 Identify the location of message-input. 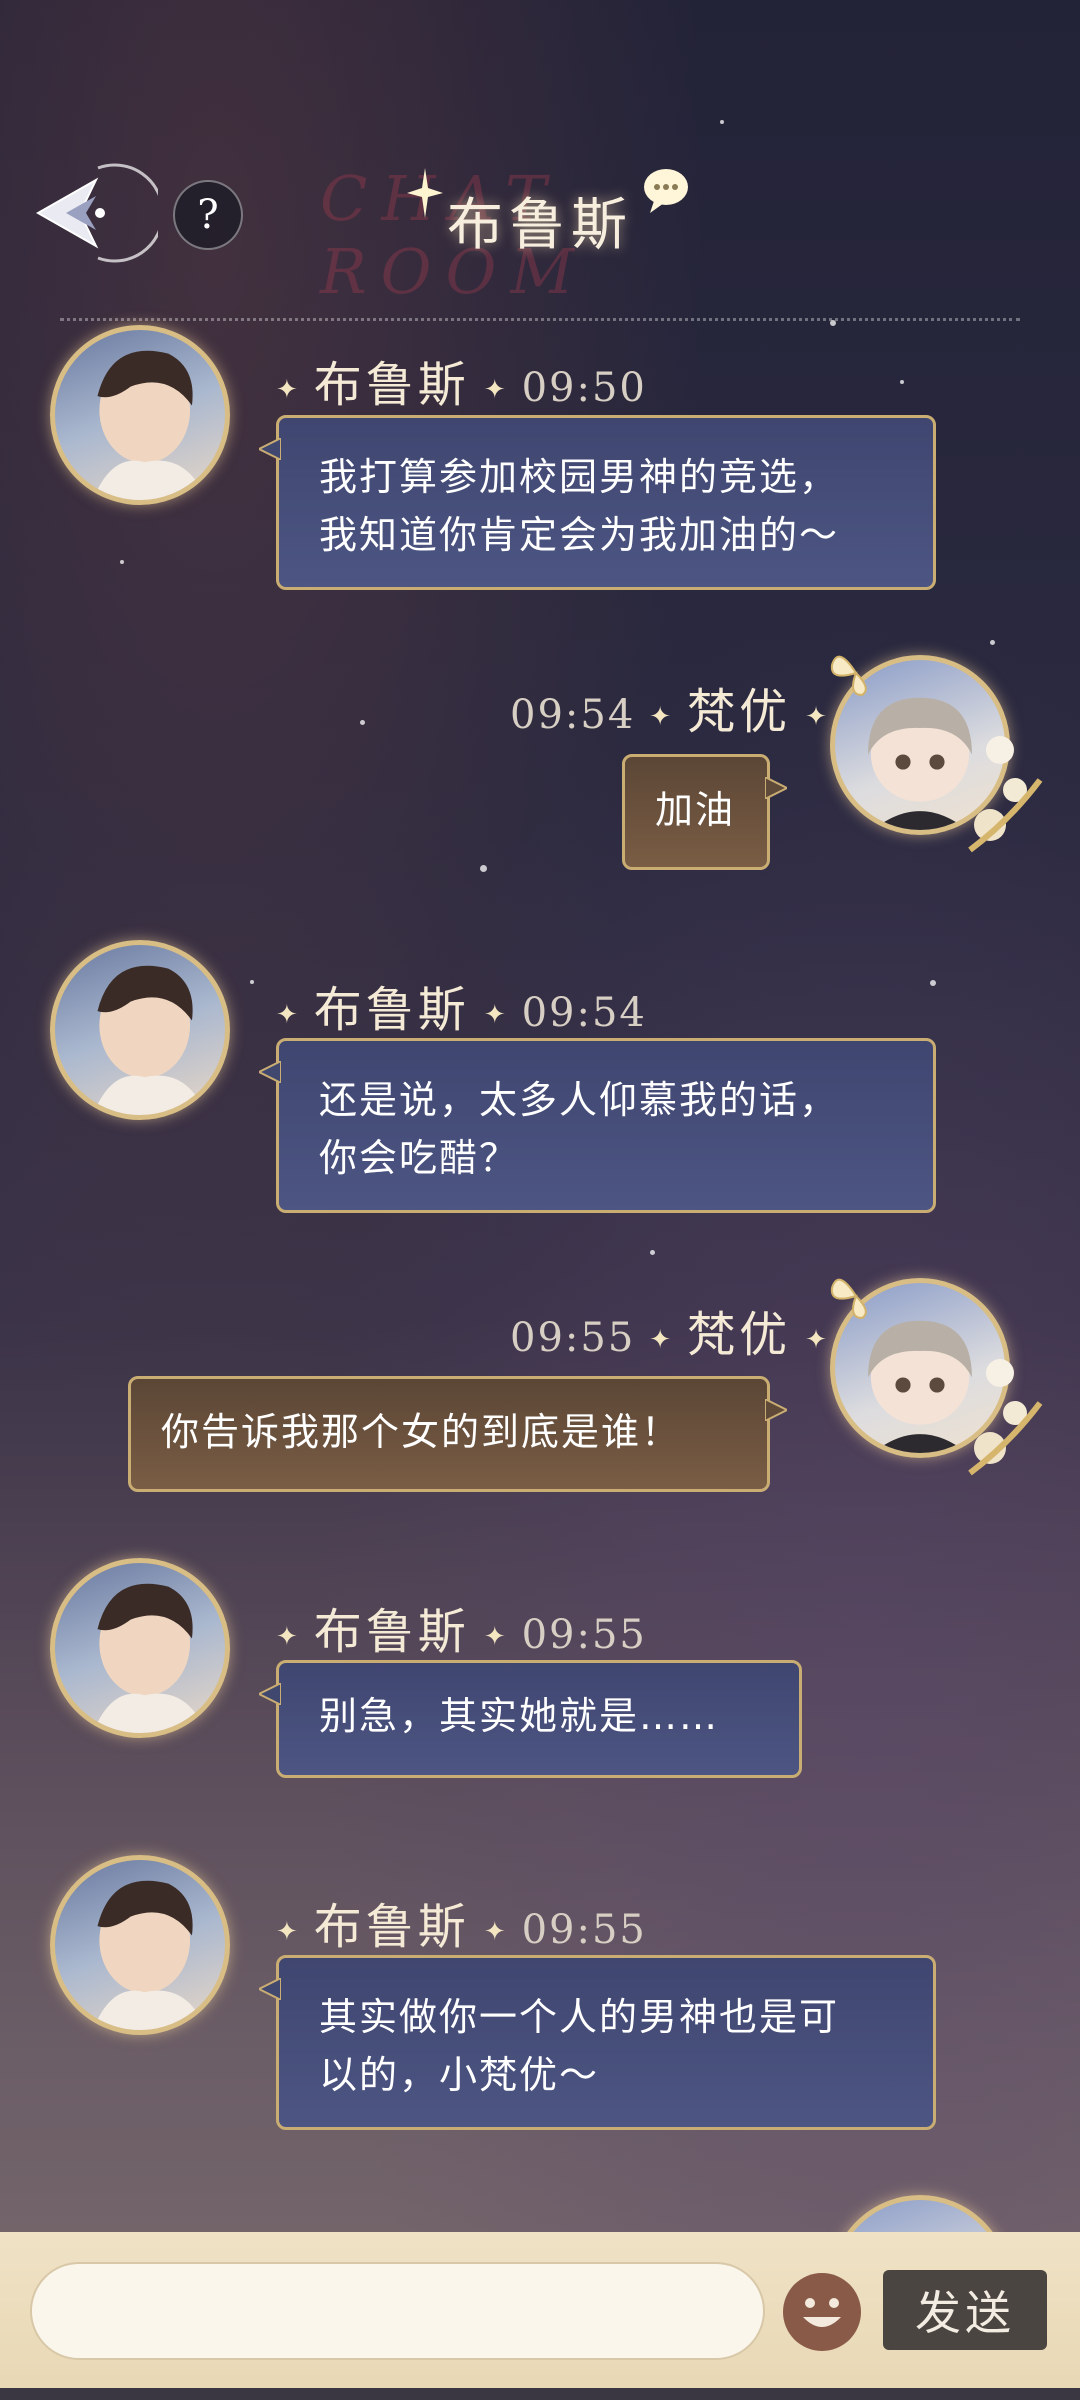
(397, 2311).